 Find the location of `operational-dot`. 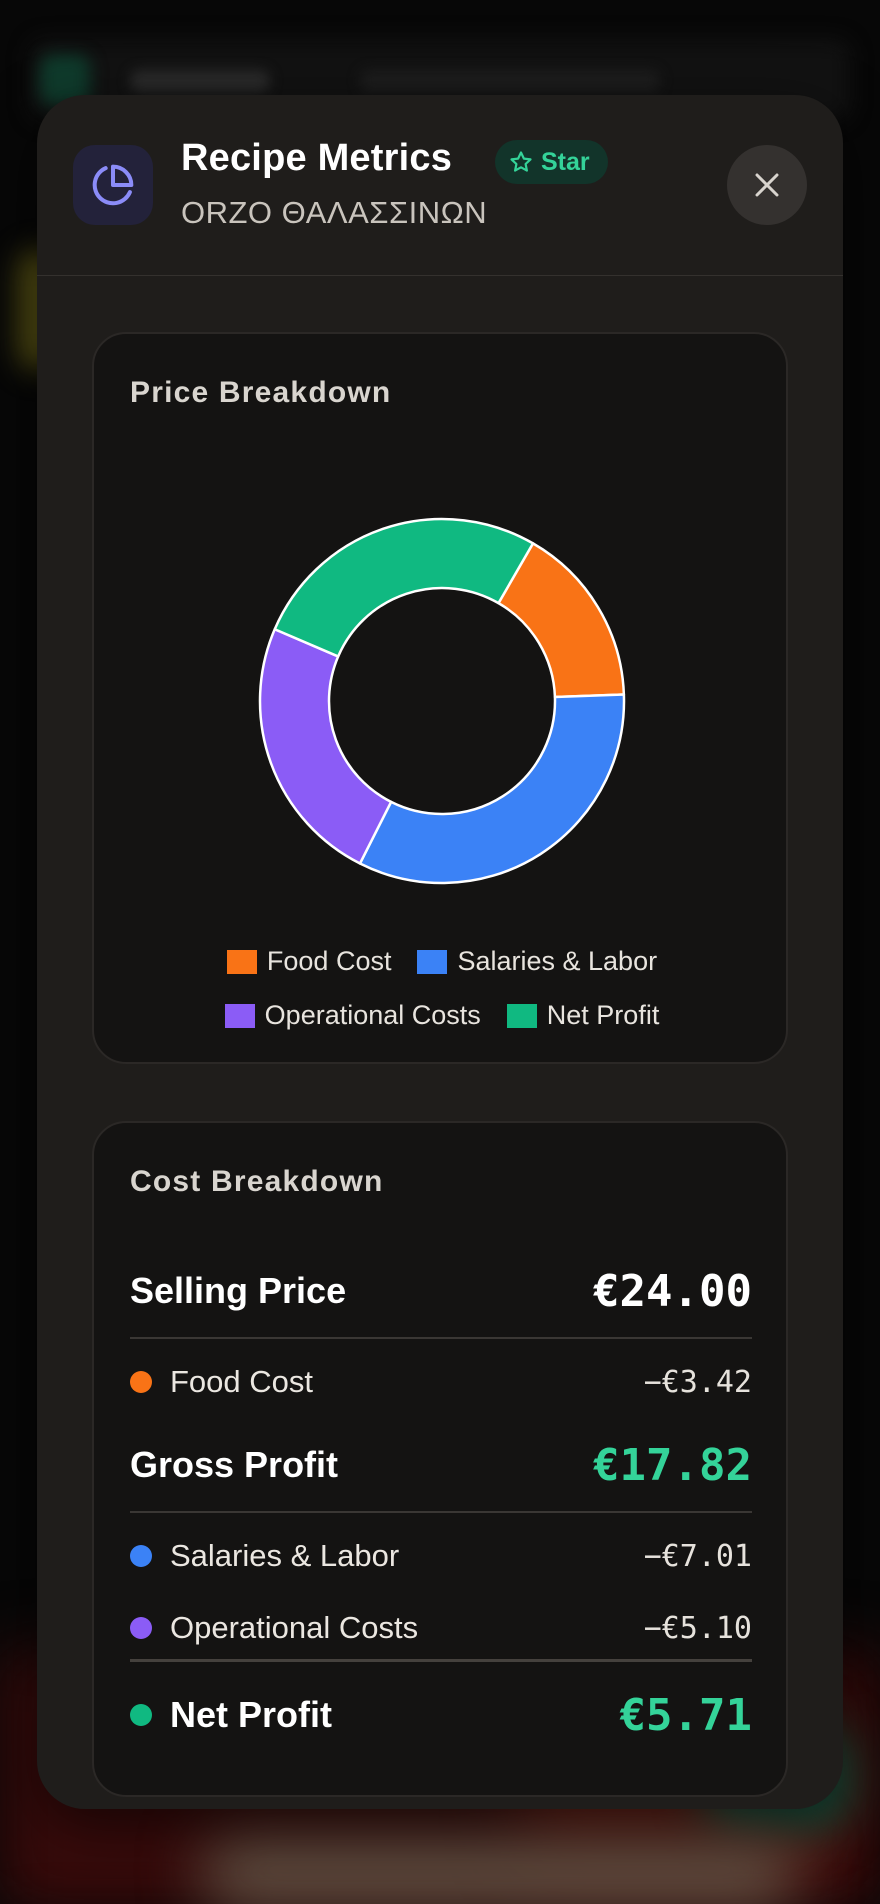

operational-dot is located at coordinates (141, 1628).